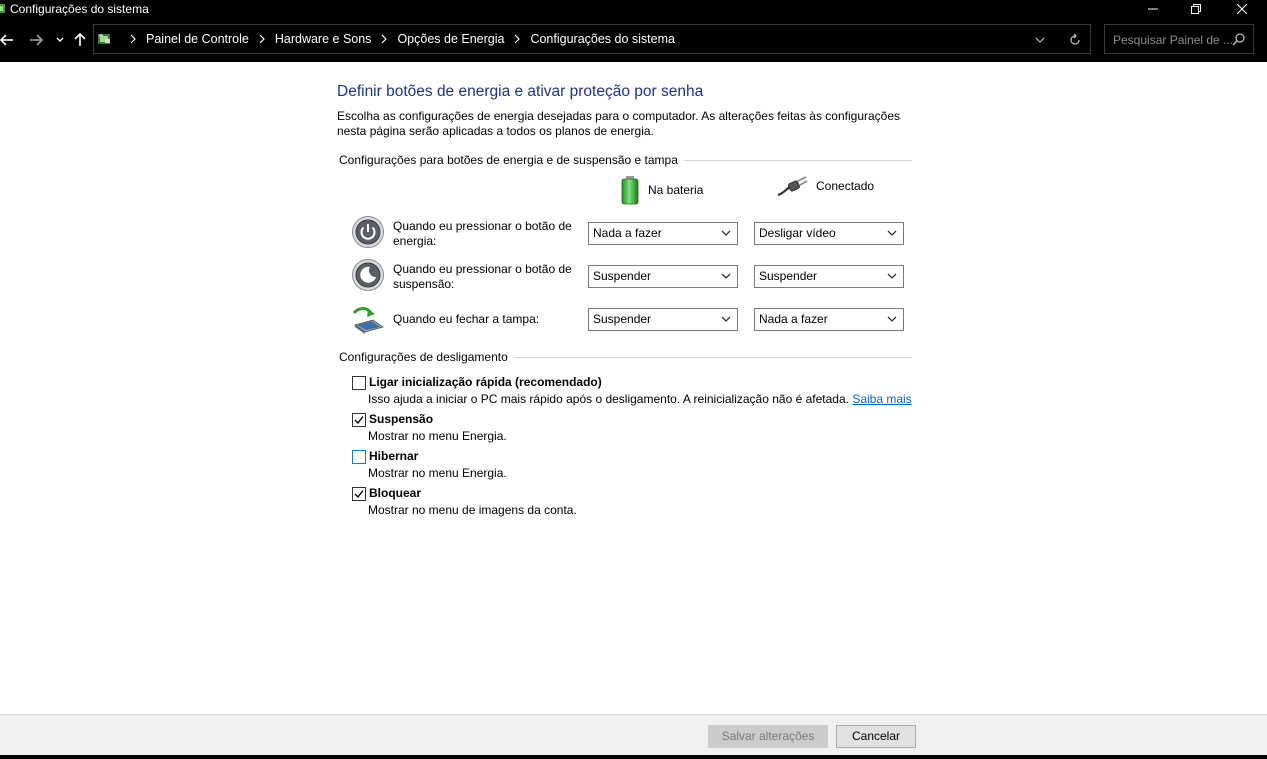 The width and height of the screenshot is (1267, 759). I want to click on sleep-checkbox, so click(359, 420).